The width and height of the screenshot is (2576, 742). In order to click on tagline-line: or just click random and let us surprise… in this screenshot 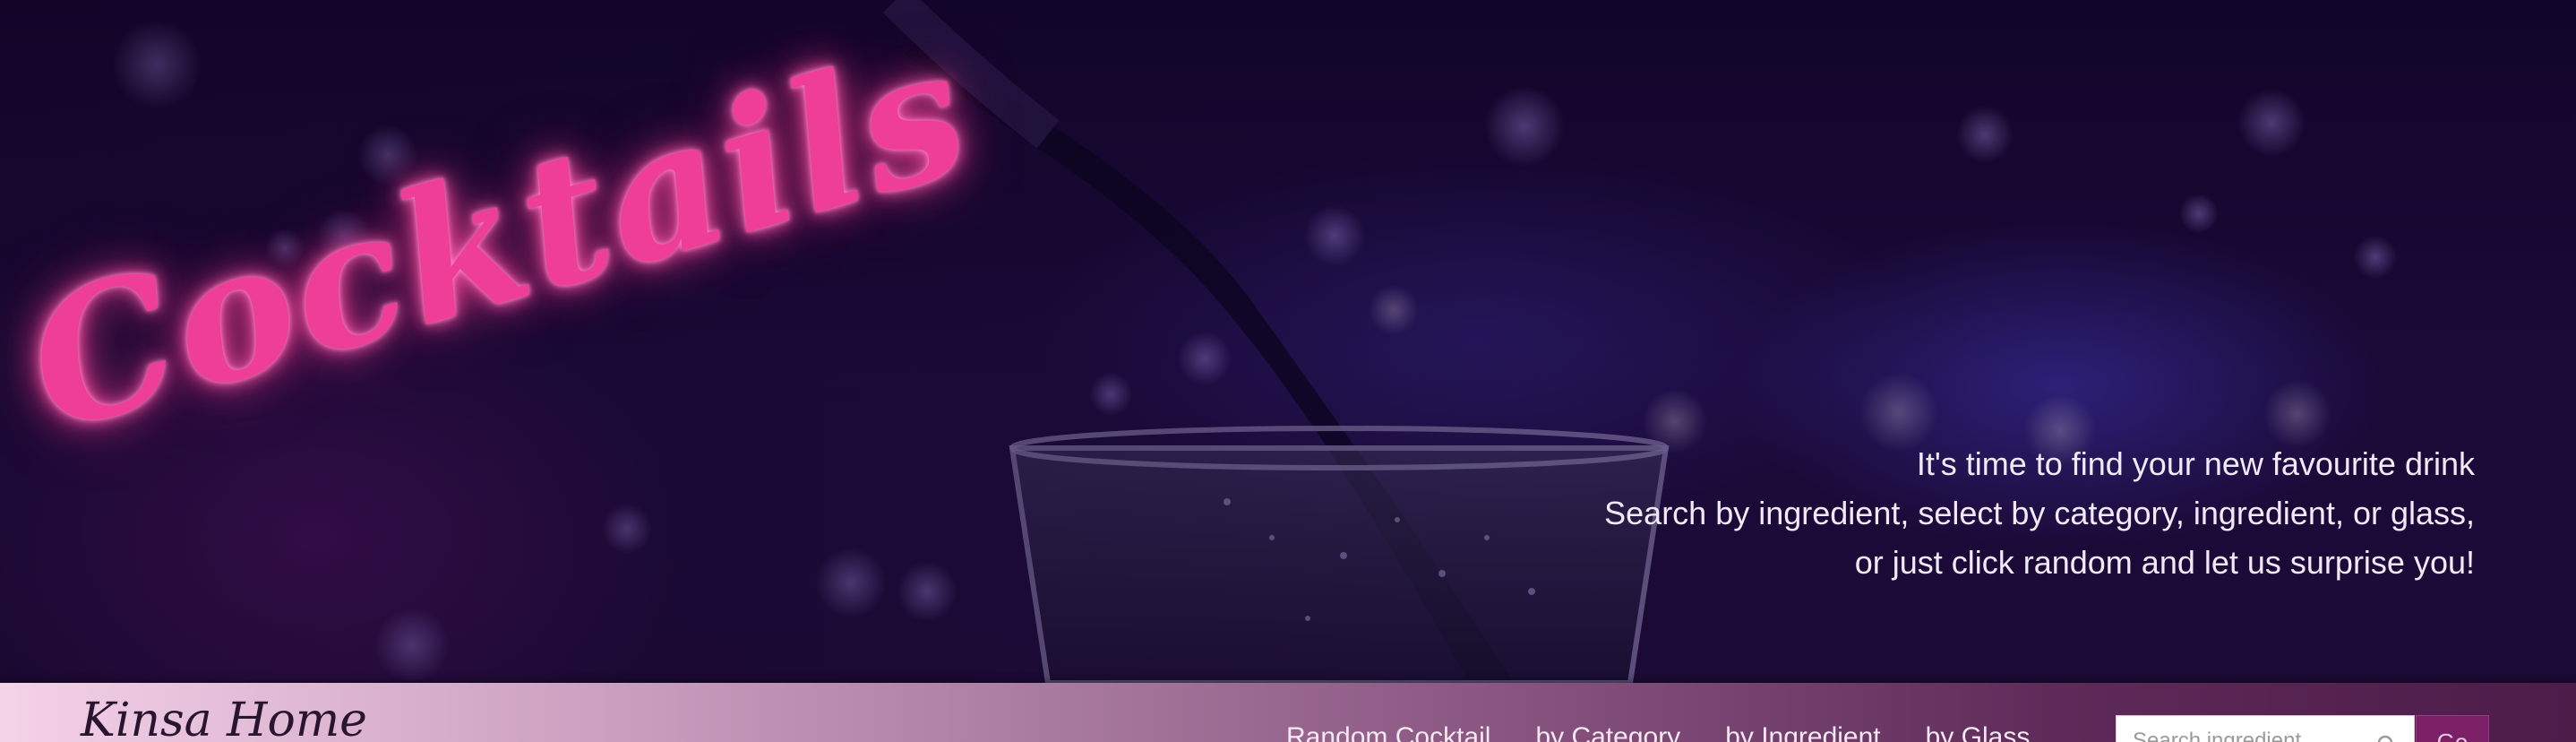, I will do `click(2164, 562)`.